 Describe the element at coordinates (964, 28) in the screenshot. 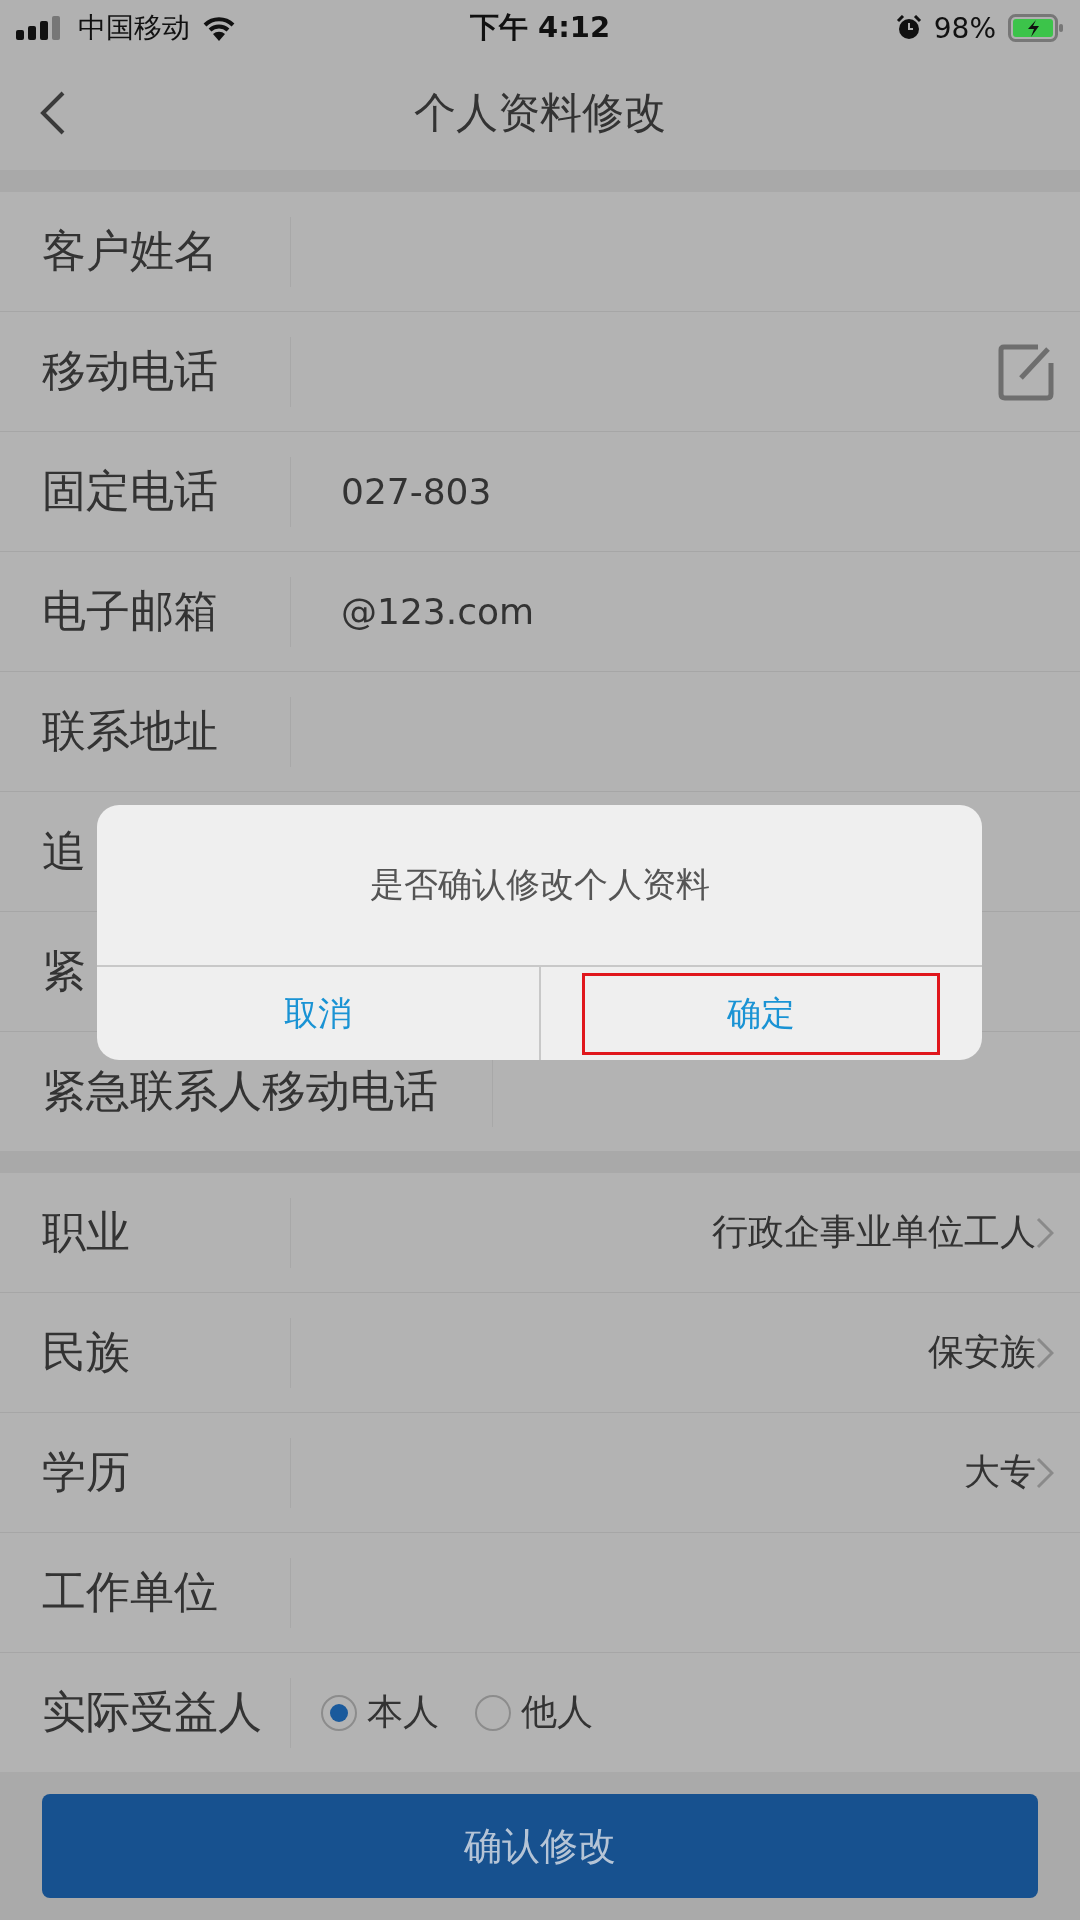

I see `battery-percent: 98%` at that location.